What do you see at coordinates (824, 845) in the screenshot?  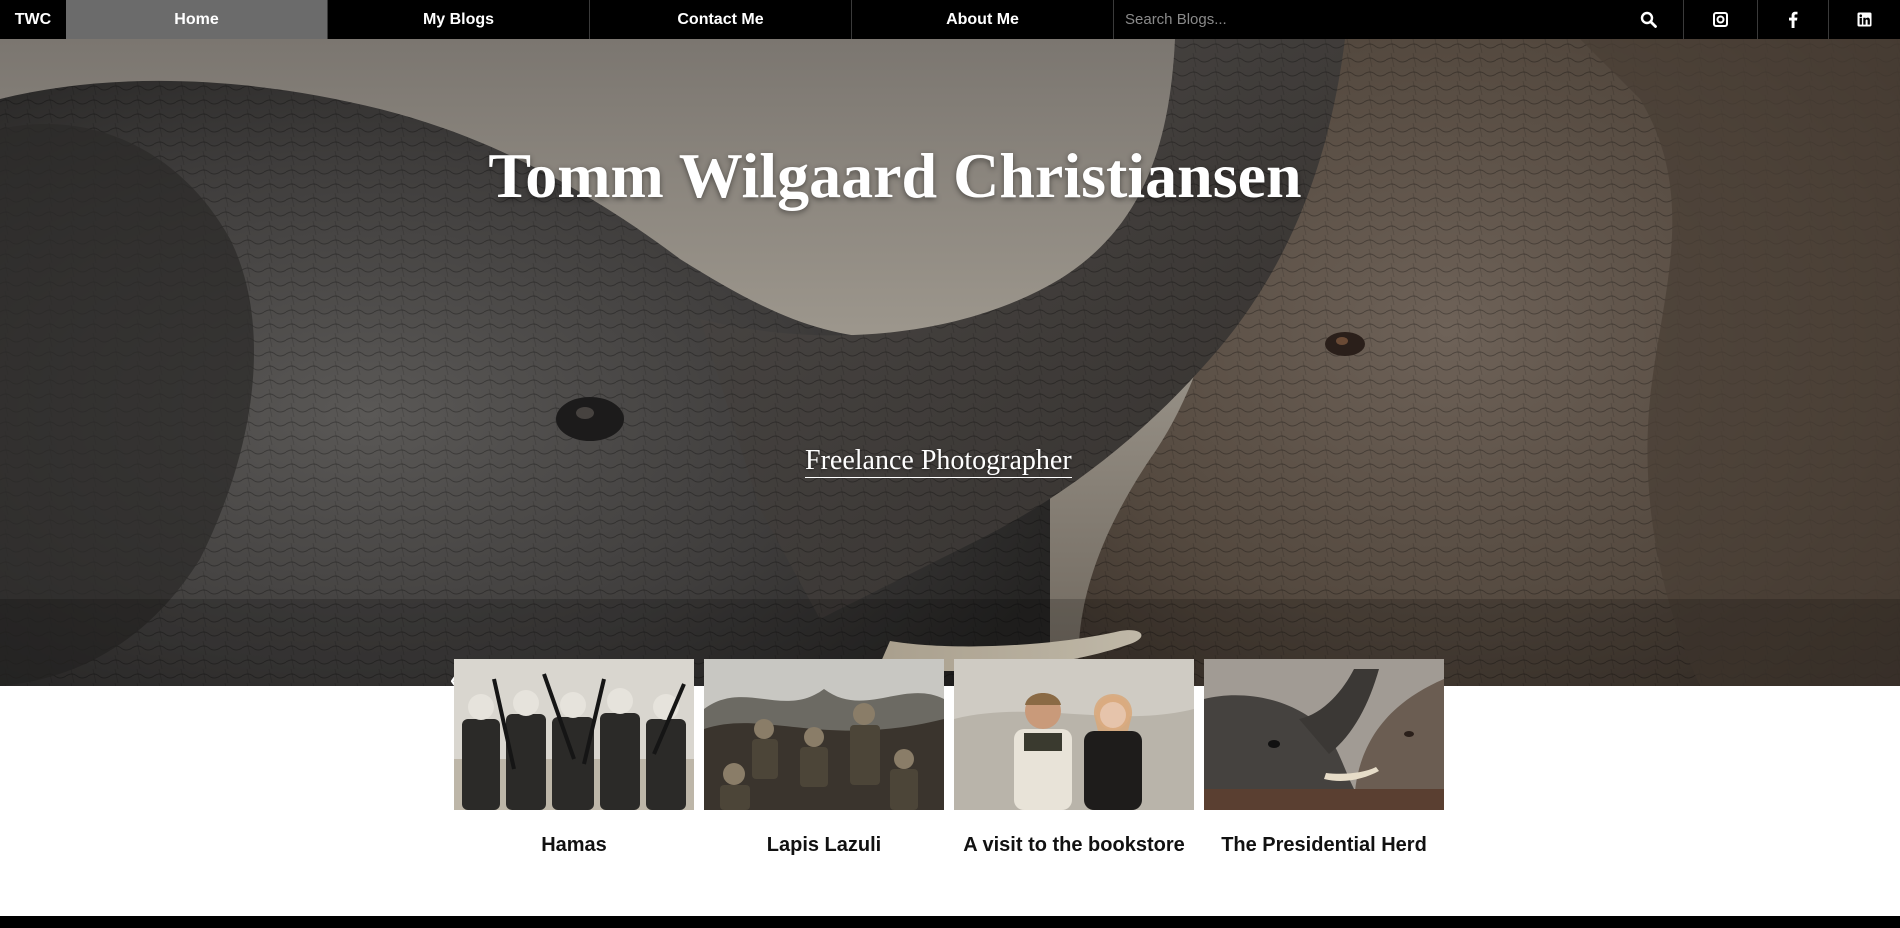 I see `blog-card-title: Lapis Lazuli` at bounding box center [824, 845].